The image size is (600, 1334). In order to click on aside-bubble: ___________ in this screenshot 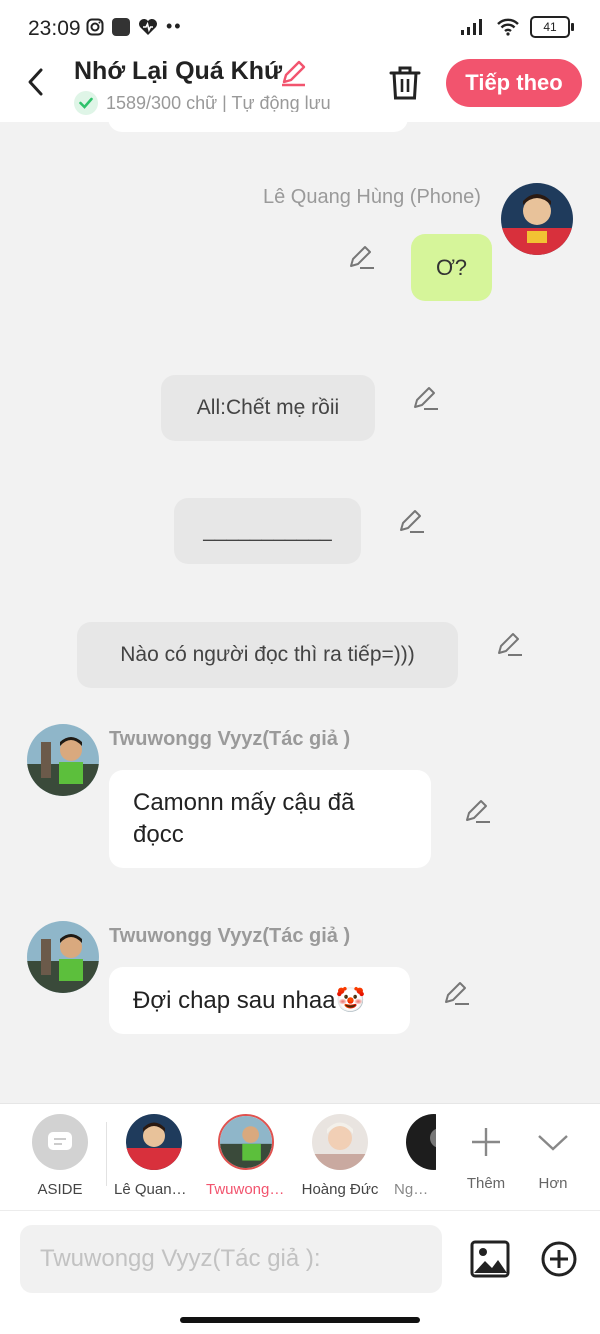, I will do `click(267, 531)`.